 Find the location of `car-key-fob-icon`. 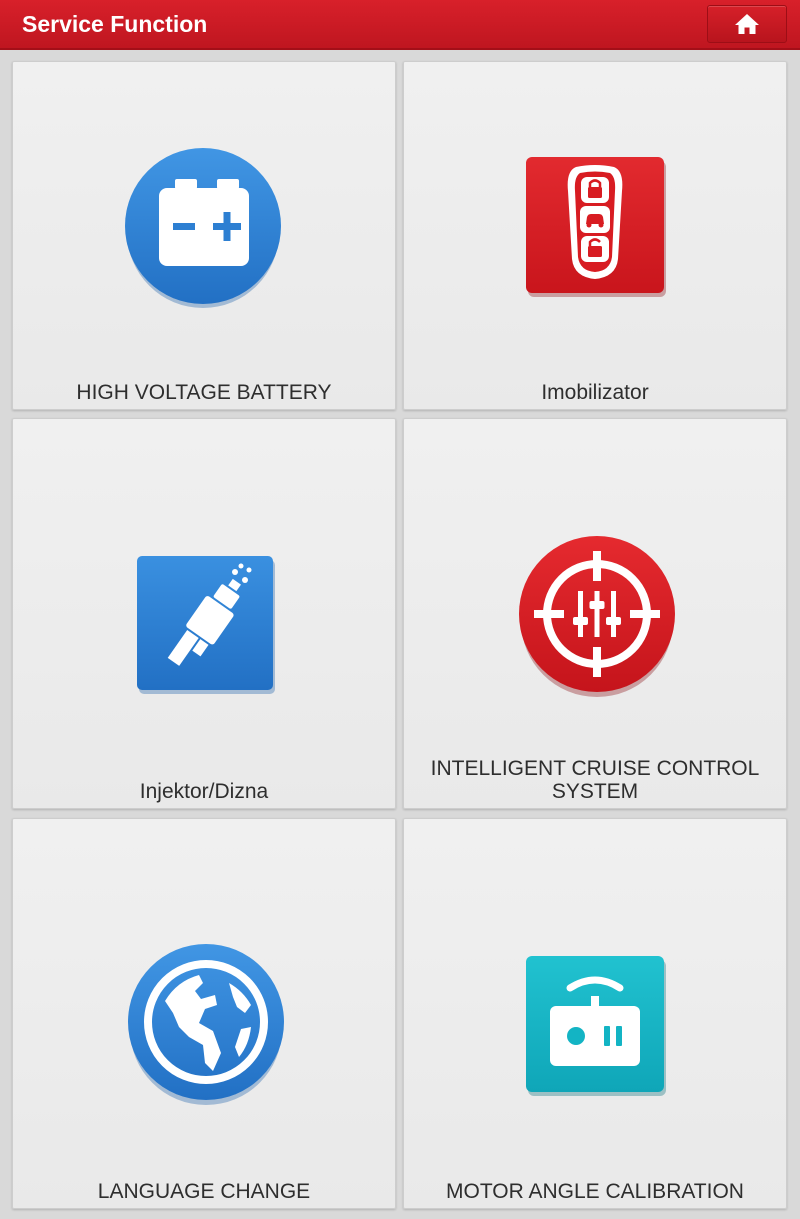

car-key-fob-icon is located at coordinates (596, 227).